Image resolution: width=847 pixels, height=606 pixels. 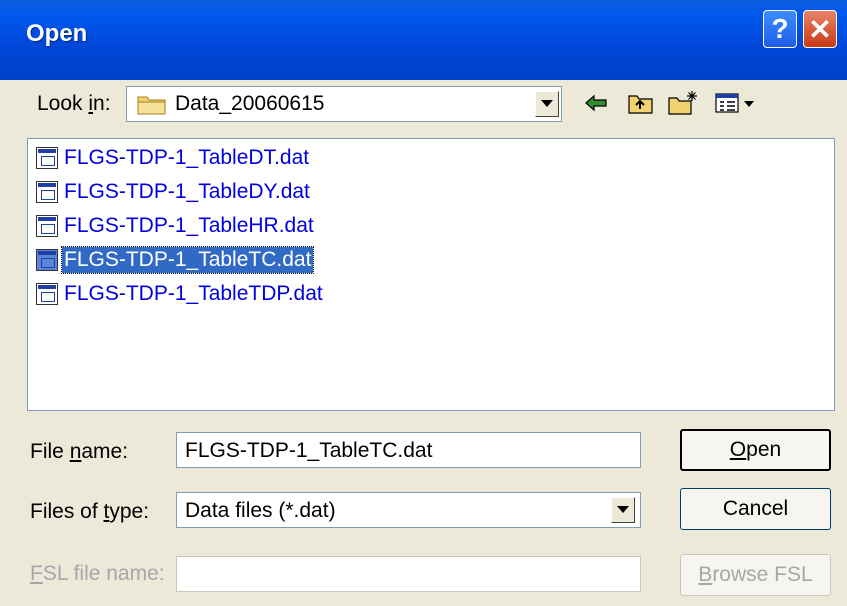 I want to click on title-bar: Open ? ✕, so click(x=423, y=40).